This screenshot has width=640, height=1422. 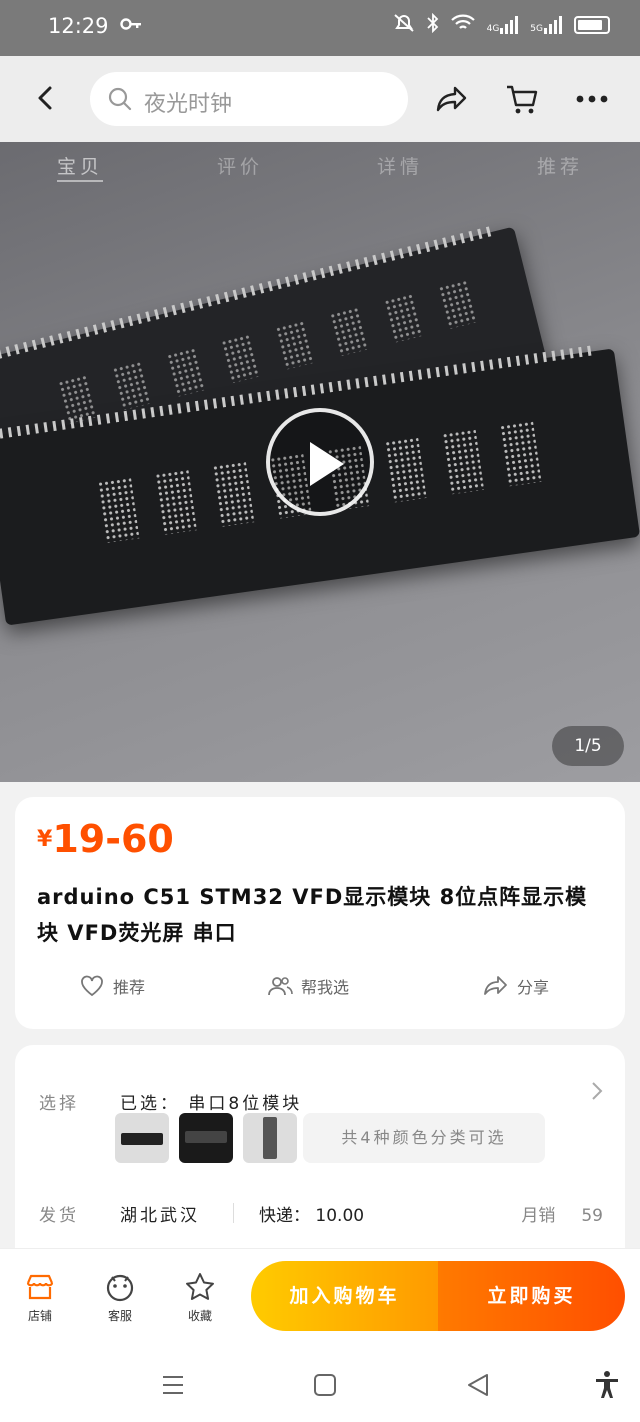 What do you see at coordinates (59, 1104) in the screenshot?
I see `select-label: 选择` at bounding box center [59, 1104].